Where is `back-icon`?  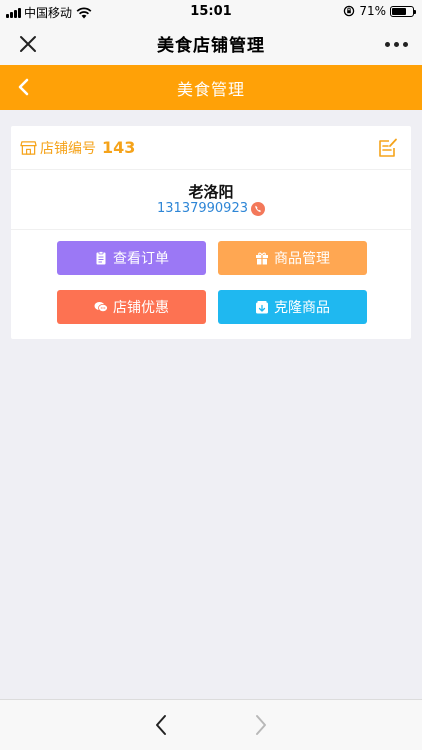 back-icon is located at coordinates (25, 87).